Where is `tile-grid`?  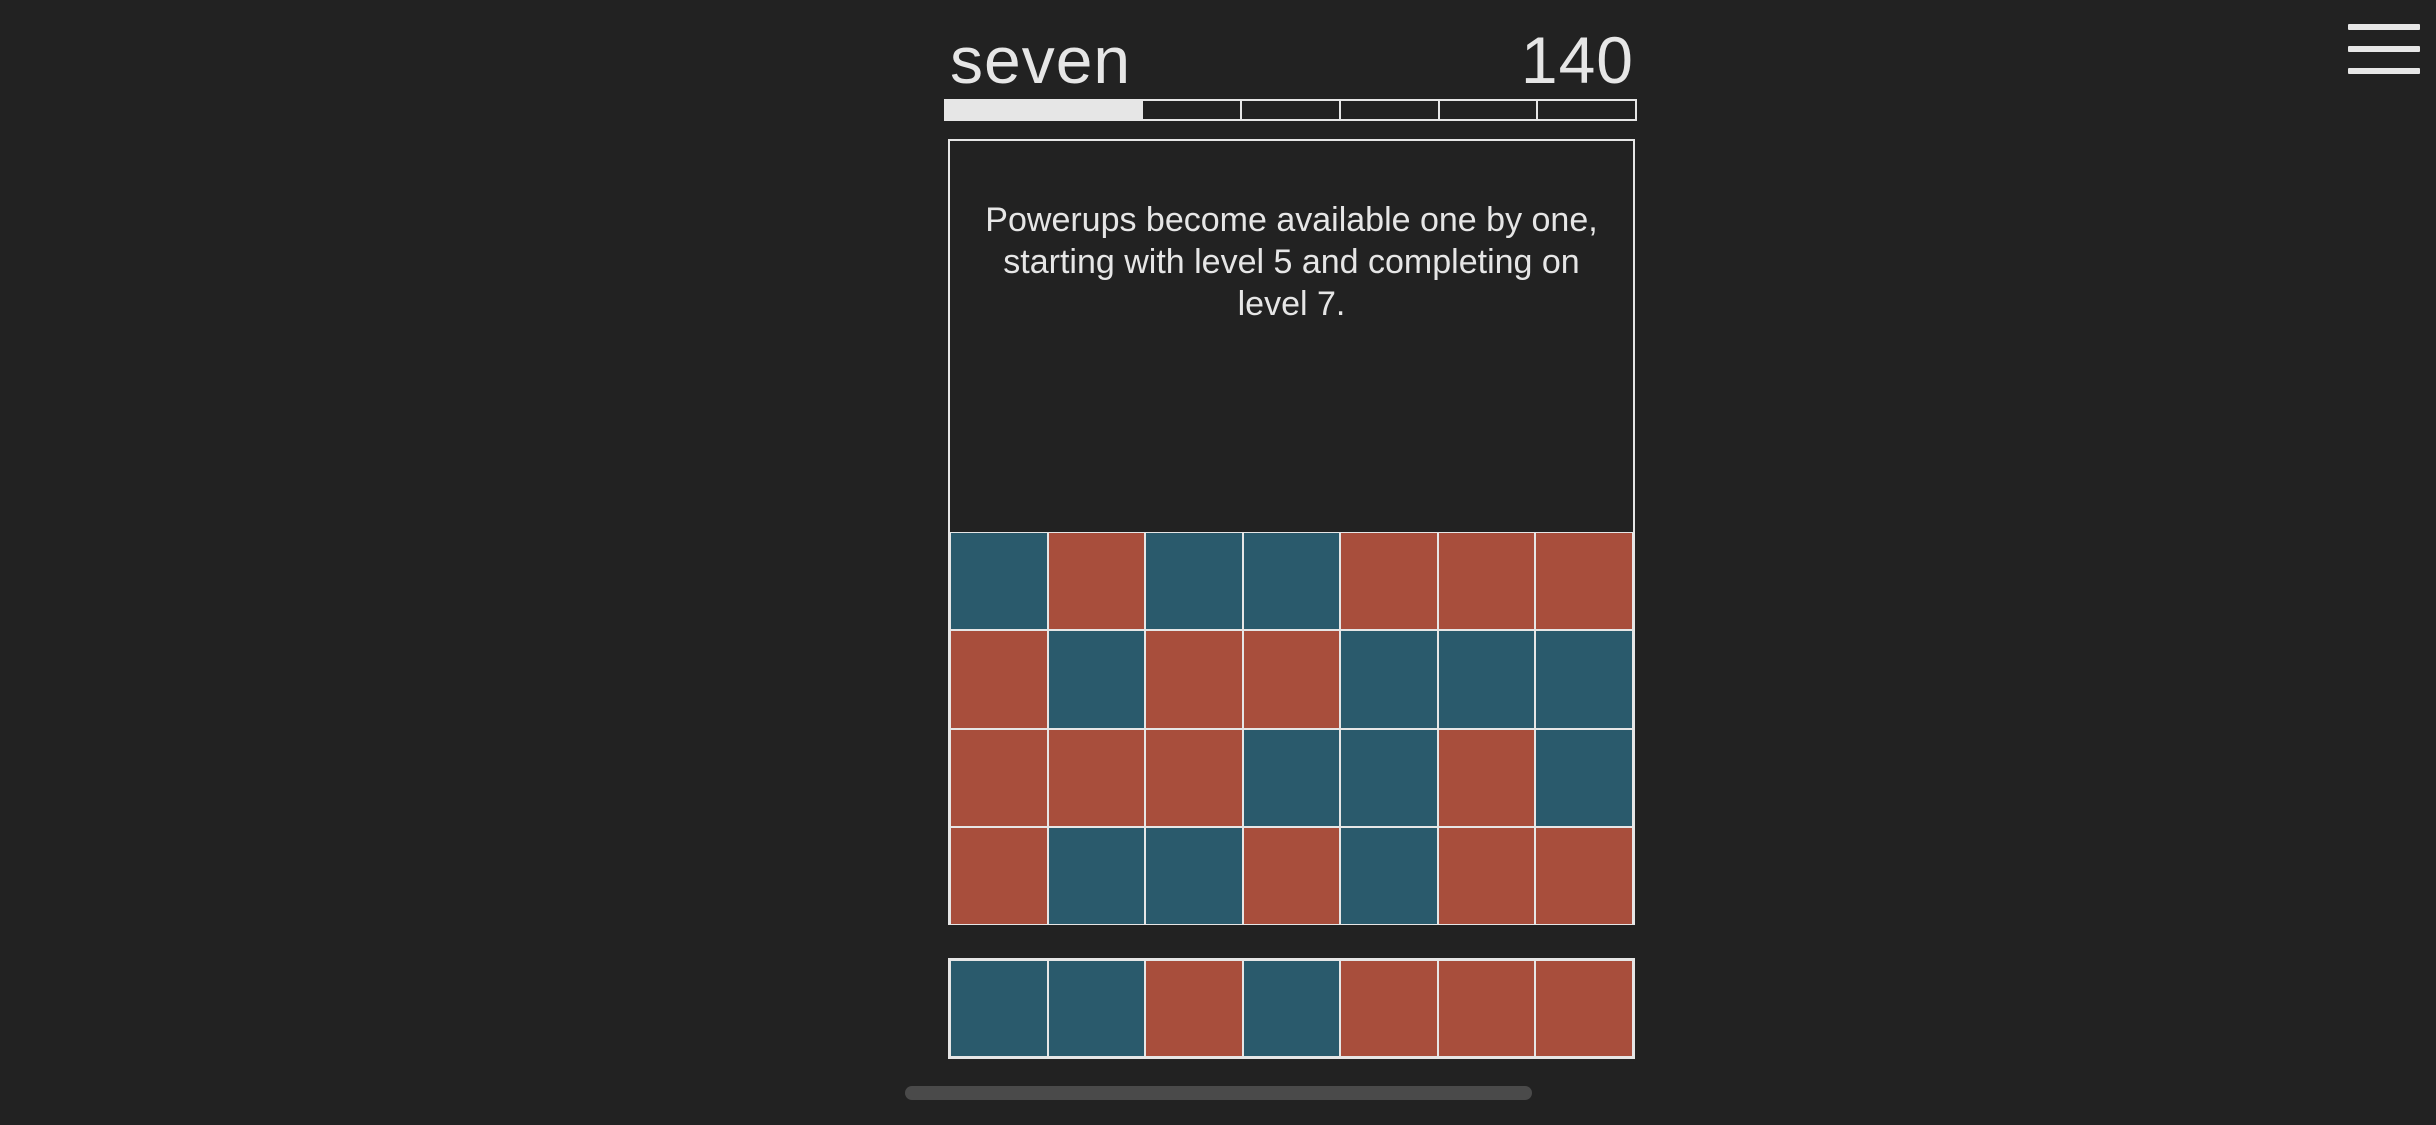 tile-grid is located at coordinates (1291, 728).